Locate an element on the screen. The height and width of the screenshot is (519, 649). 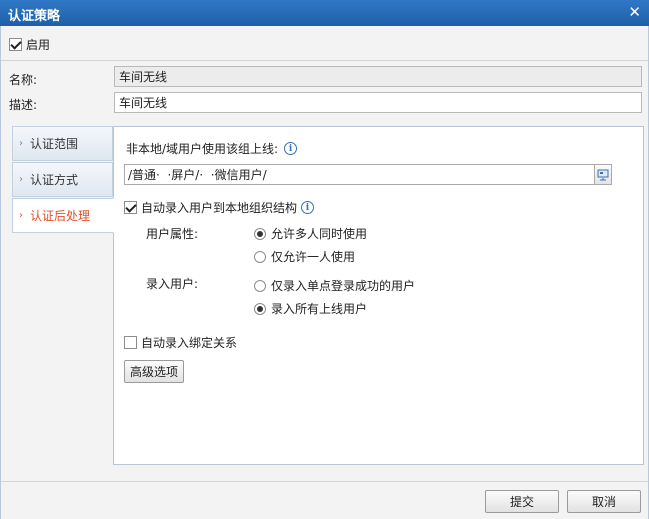
close-icon: ✕ is located at coordinates (634, 12).